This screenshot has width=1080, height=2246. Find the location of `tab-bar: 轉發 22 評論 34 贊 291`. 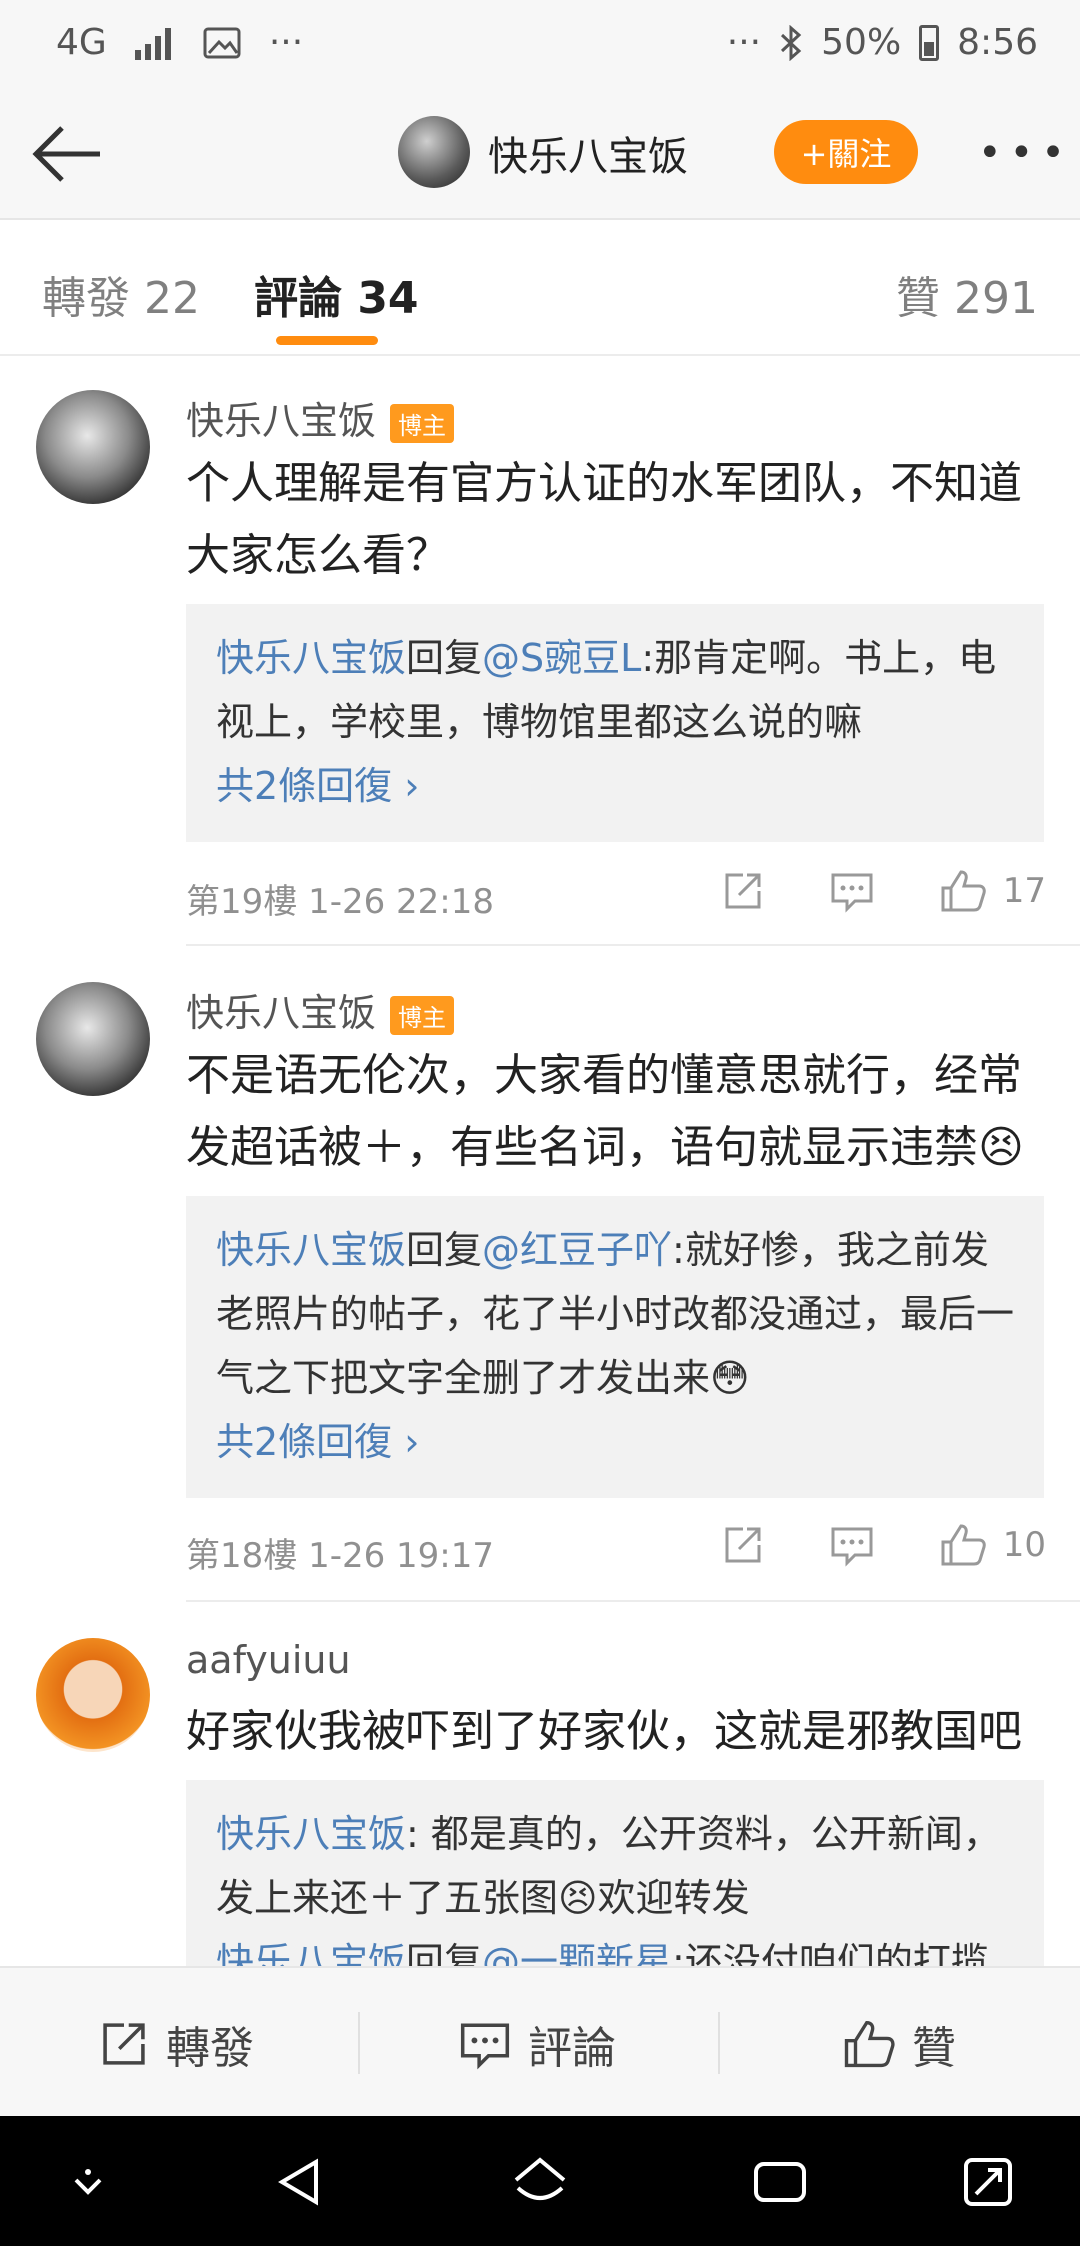

tab-bar: 轉發 22 評論 34 贊 291 is located at coordinates (540, 288).